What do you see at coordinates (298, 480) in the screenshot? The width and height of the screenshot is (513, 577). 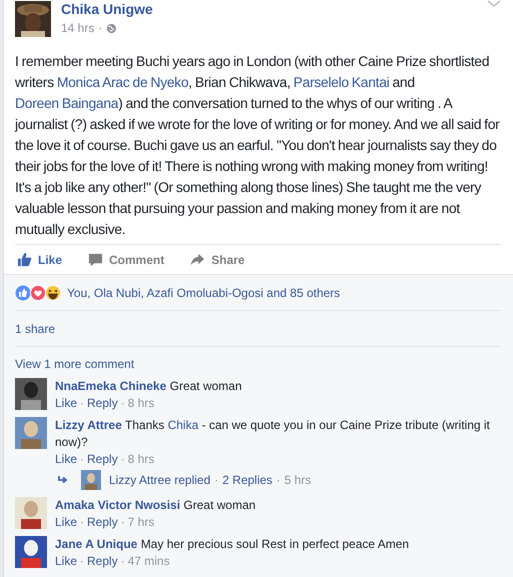 I see `reply-time: 5 hrs` at bounding box center [298, 480].